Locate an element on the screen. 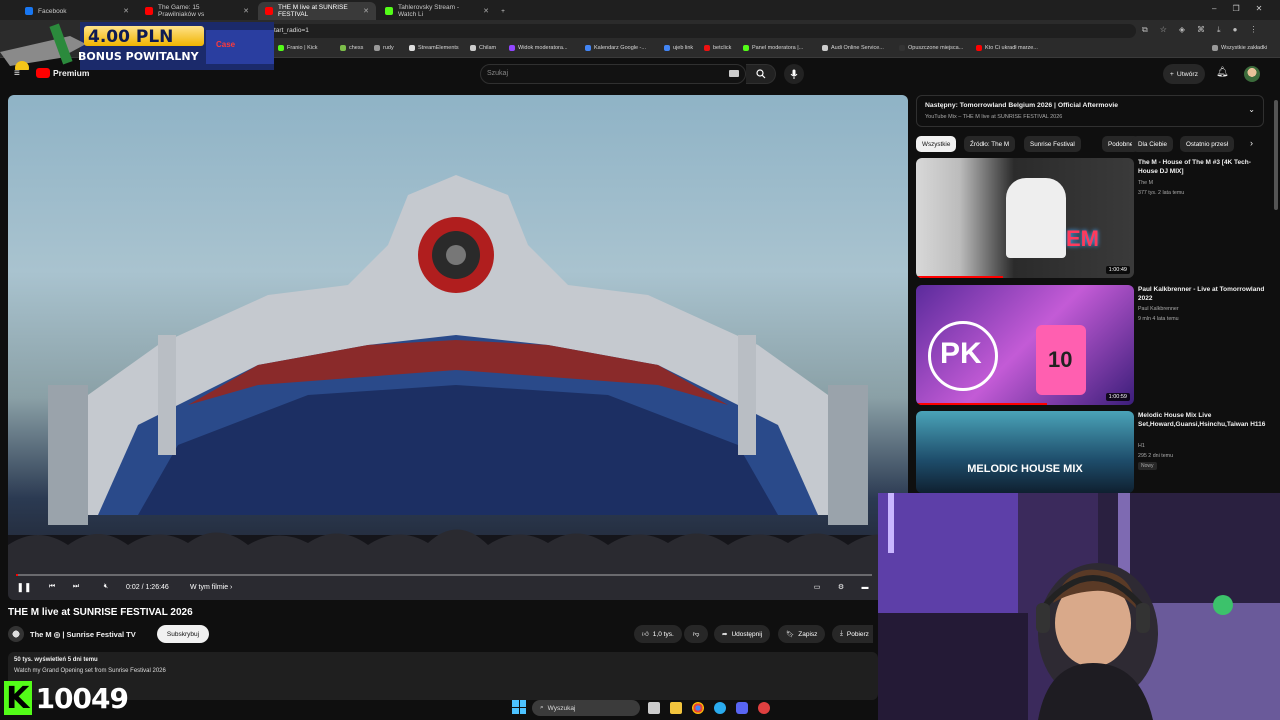 This screenshot has height=720, width=1280. rec-thumbnail: EM 1:00:49 is located at coordinates (1025, 218).